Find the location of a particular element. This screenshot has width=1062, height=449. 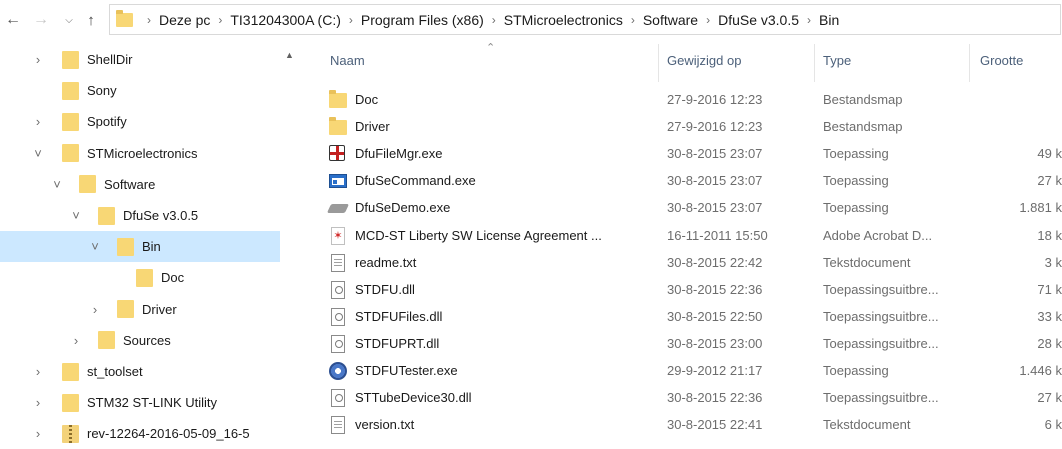

tree-item-label: Sources is located at coordinates (147, 340).